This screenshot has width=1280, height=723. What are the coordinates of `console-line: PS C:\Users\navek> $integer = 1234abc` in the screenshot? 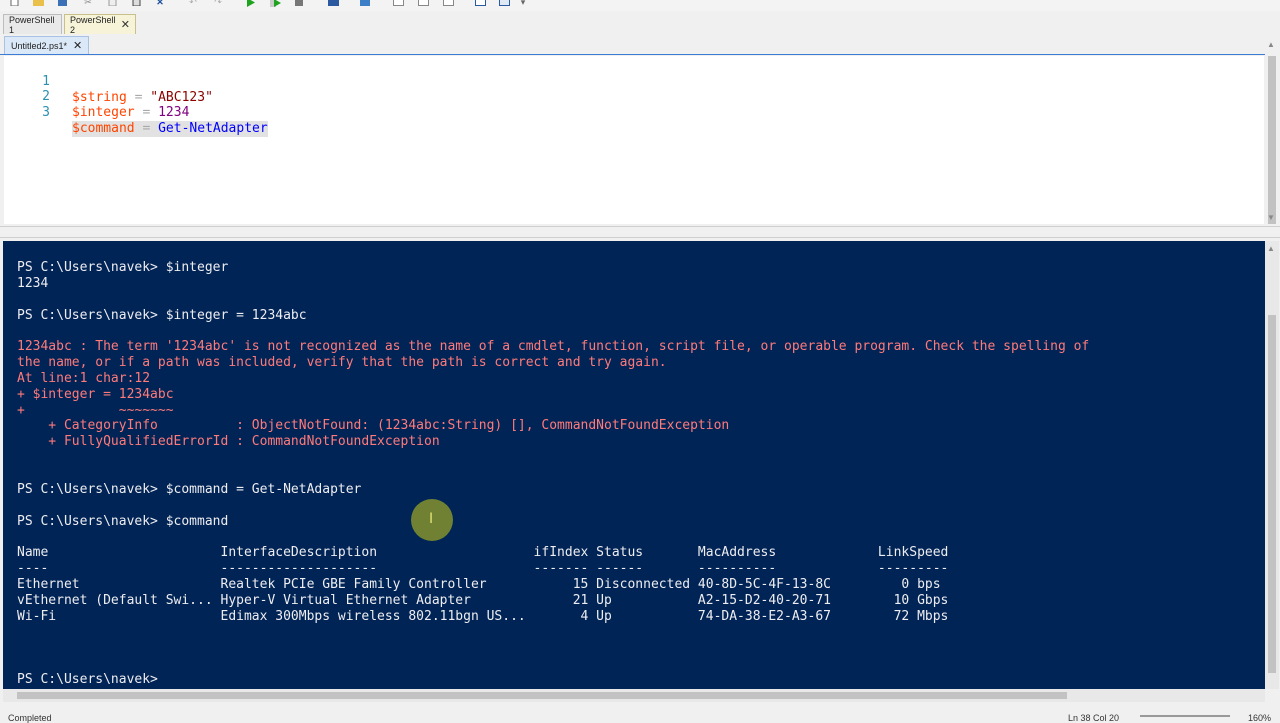 It's located at (162, 315).